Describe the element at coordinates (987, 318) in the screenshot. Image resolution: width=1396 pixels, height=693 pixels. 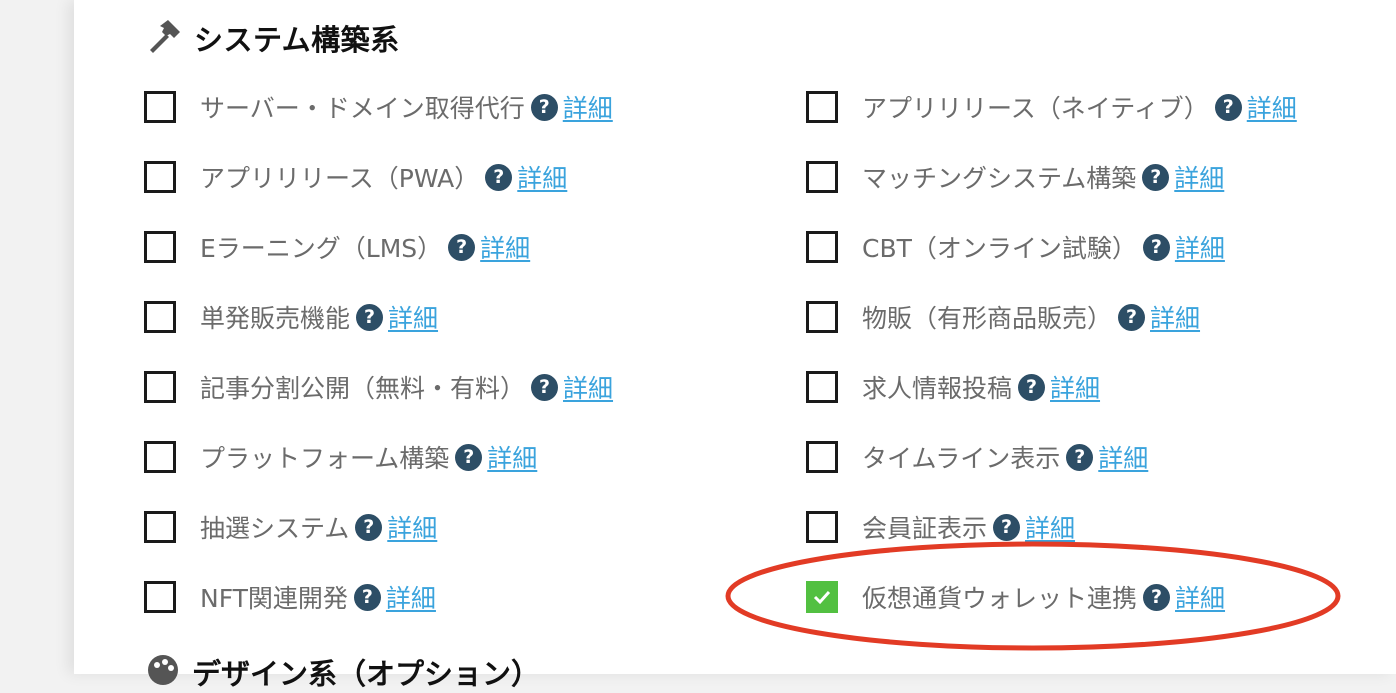
I see `option-label: 物販（有形商品販売）` at that location.